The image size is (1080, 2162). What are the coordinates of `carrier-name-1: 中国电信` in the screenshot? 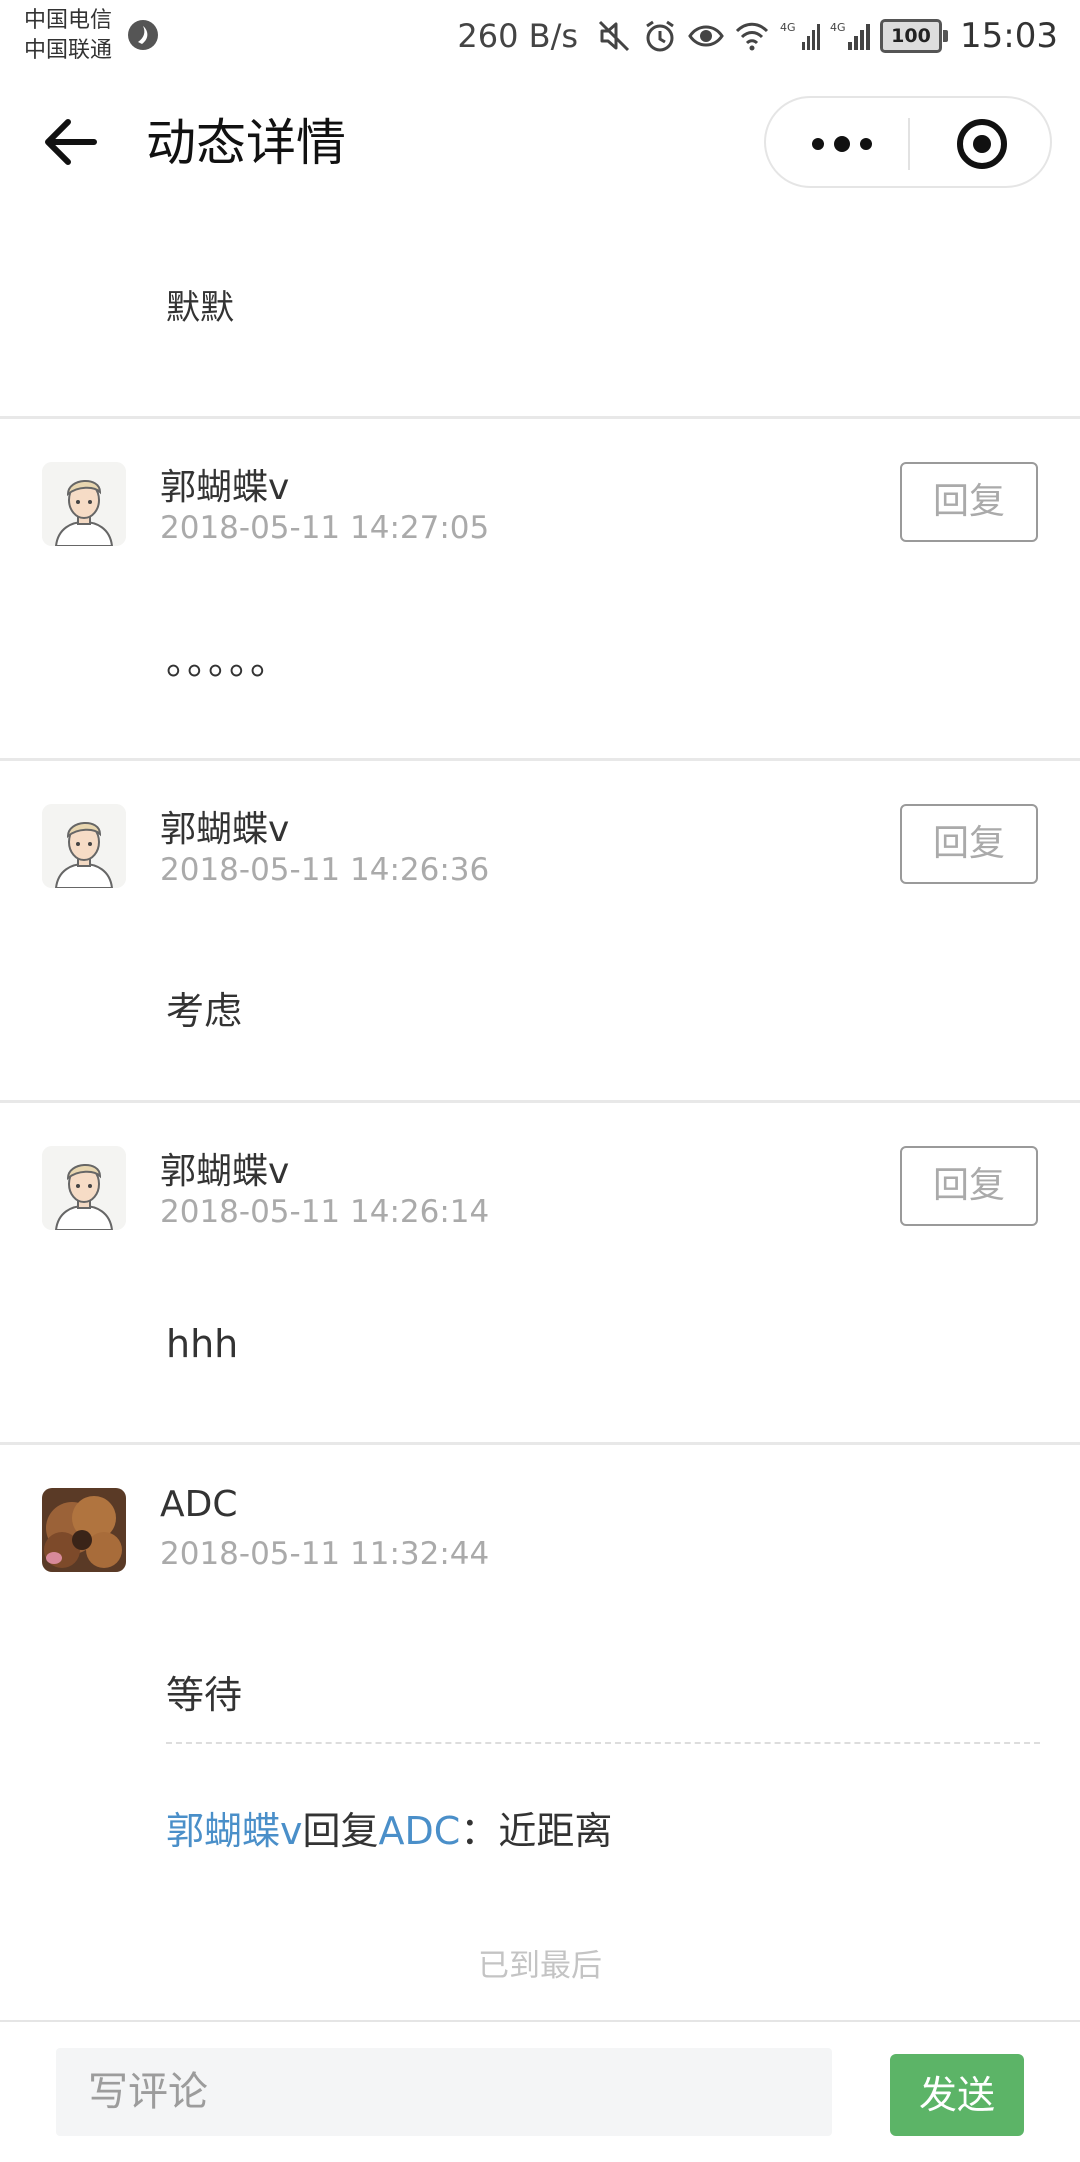 It's located at (68, 20).